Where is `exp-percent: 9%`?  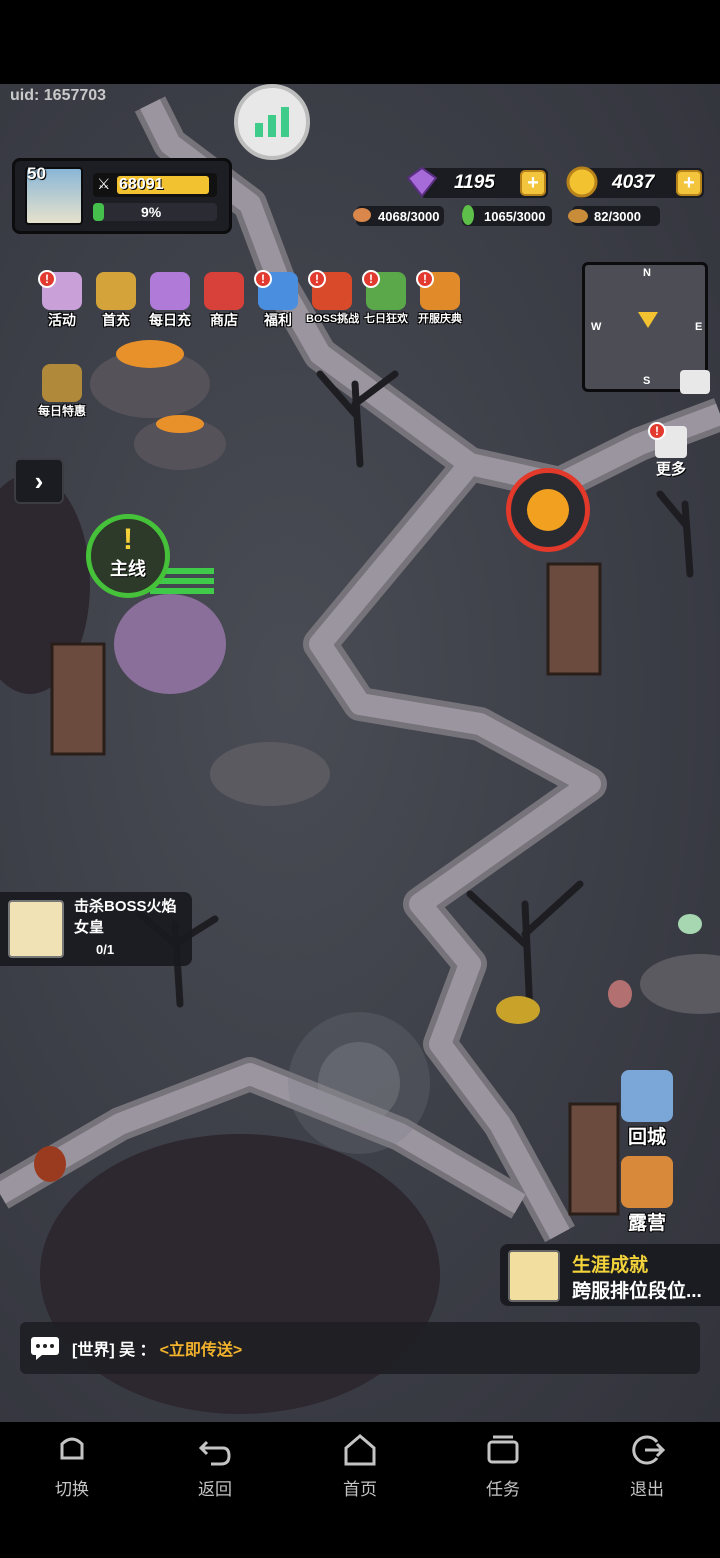 exp-percent: 9% is located at coordinates (151, 212).